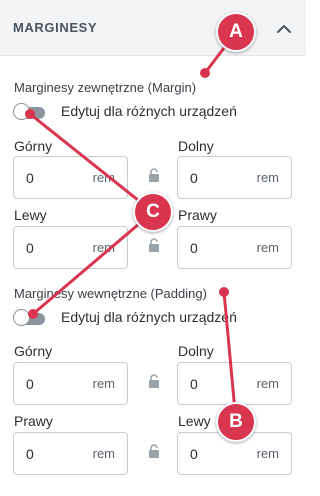 Image resolution: width=320 pixels, height=496 pixels. Describe the element at coordinates (153, 28) in the screenshot. I see `section-header: MARGINESY` at that location.